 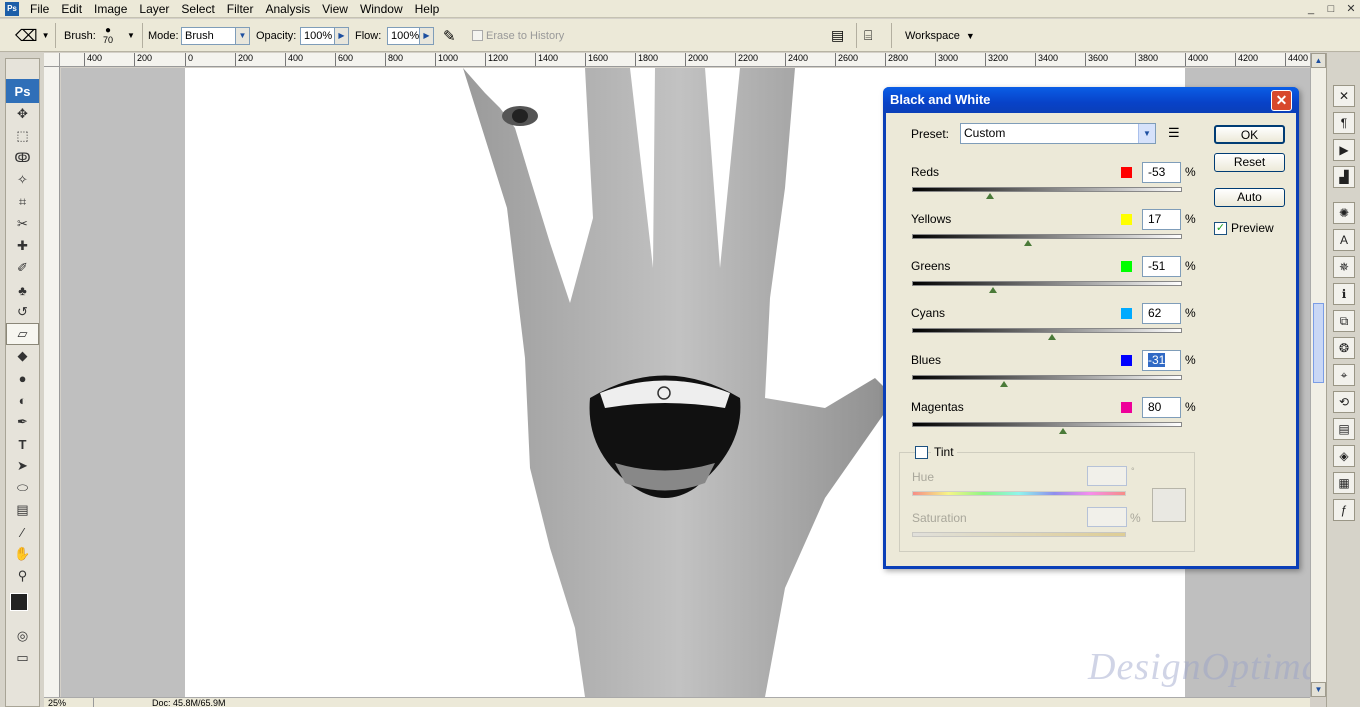 What do you see at coordinates (518, 35) in the screenshot?
I see `erase-to-history-checkbox: Erase to History` at bounding box center [518, 35].